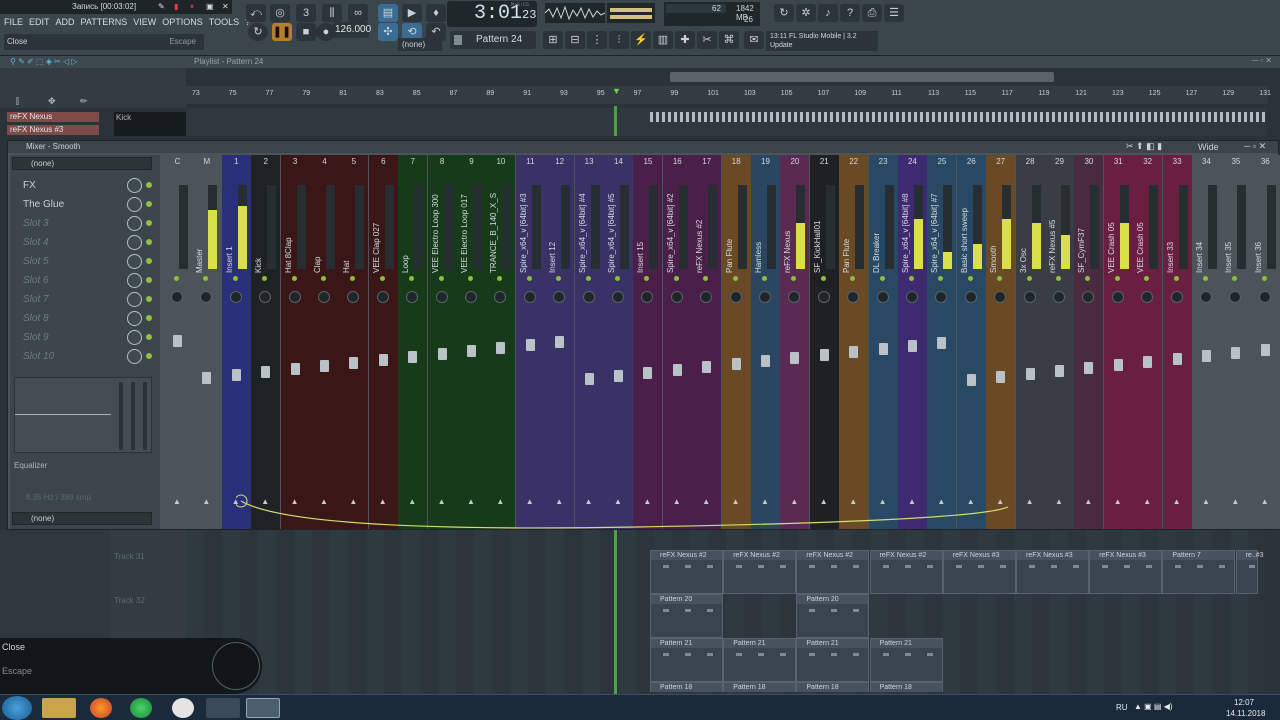 The image size is (1280, 720). Describe the element at coordinates (420, 44) in the screenshot. I see `snap-select: (none)` at that location.